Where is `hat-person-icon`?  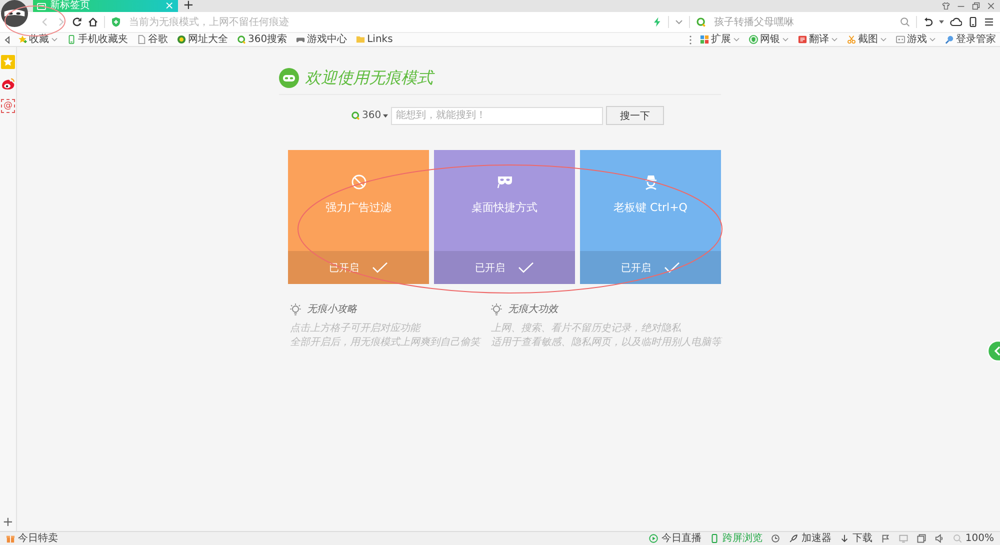
hat-person-icon is located at coordinates (650, 182).